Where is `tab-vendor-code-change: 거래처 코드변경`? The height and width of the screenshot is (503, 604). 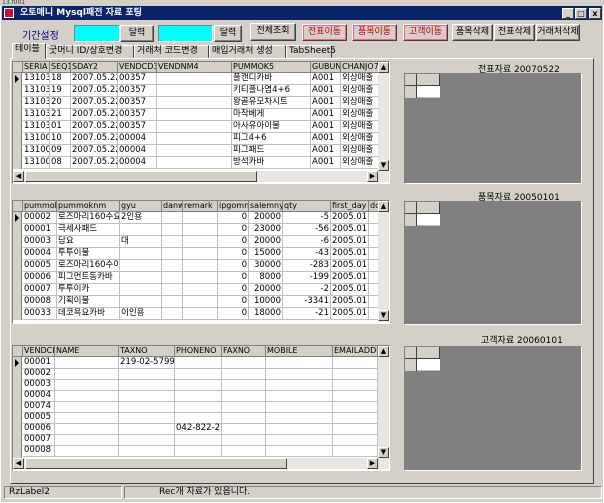 tab-vendor-code-change: 거래처 코드변경 is located at coordinates (171, 51).